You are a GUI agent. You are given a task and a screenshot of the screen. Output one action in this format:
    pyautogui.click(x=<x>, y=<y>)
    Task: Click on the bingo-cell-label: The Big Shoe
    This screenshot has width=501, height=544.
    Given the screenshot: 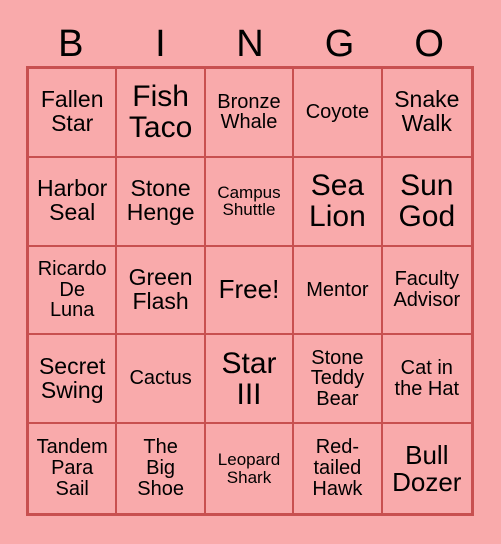 What is the action you would take?
    pyautogui.click(x=160, y=468)
    